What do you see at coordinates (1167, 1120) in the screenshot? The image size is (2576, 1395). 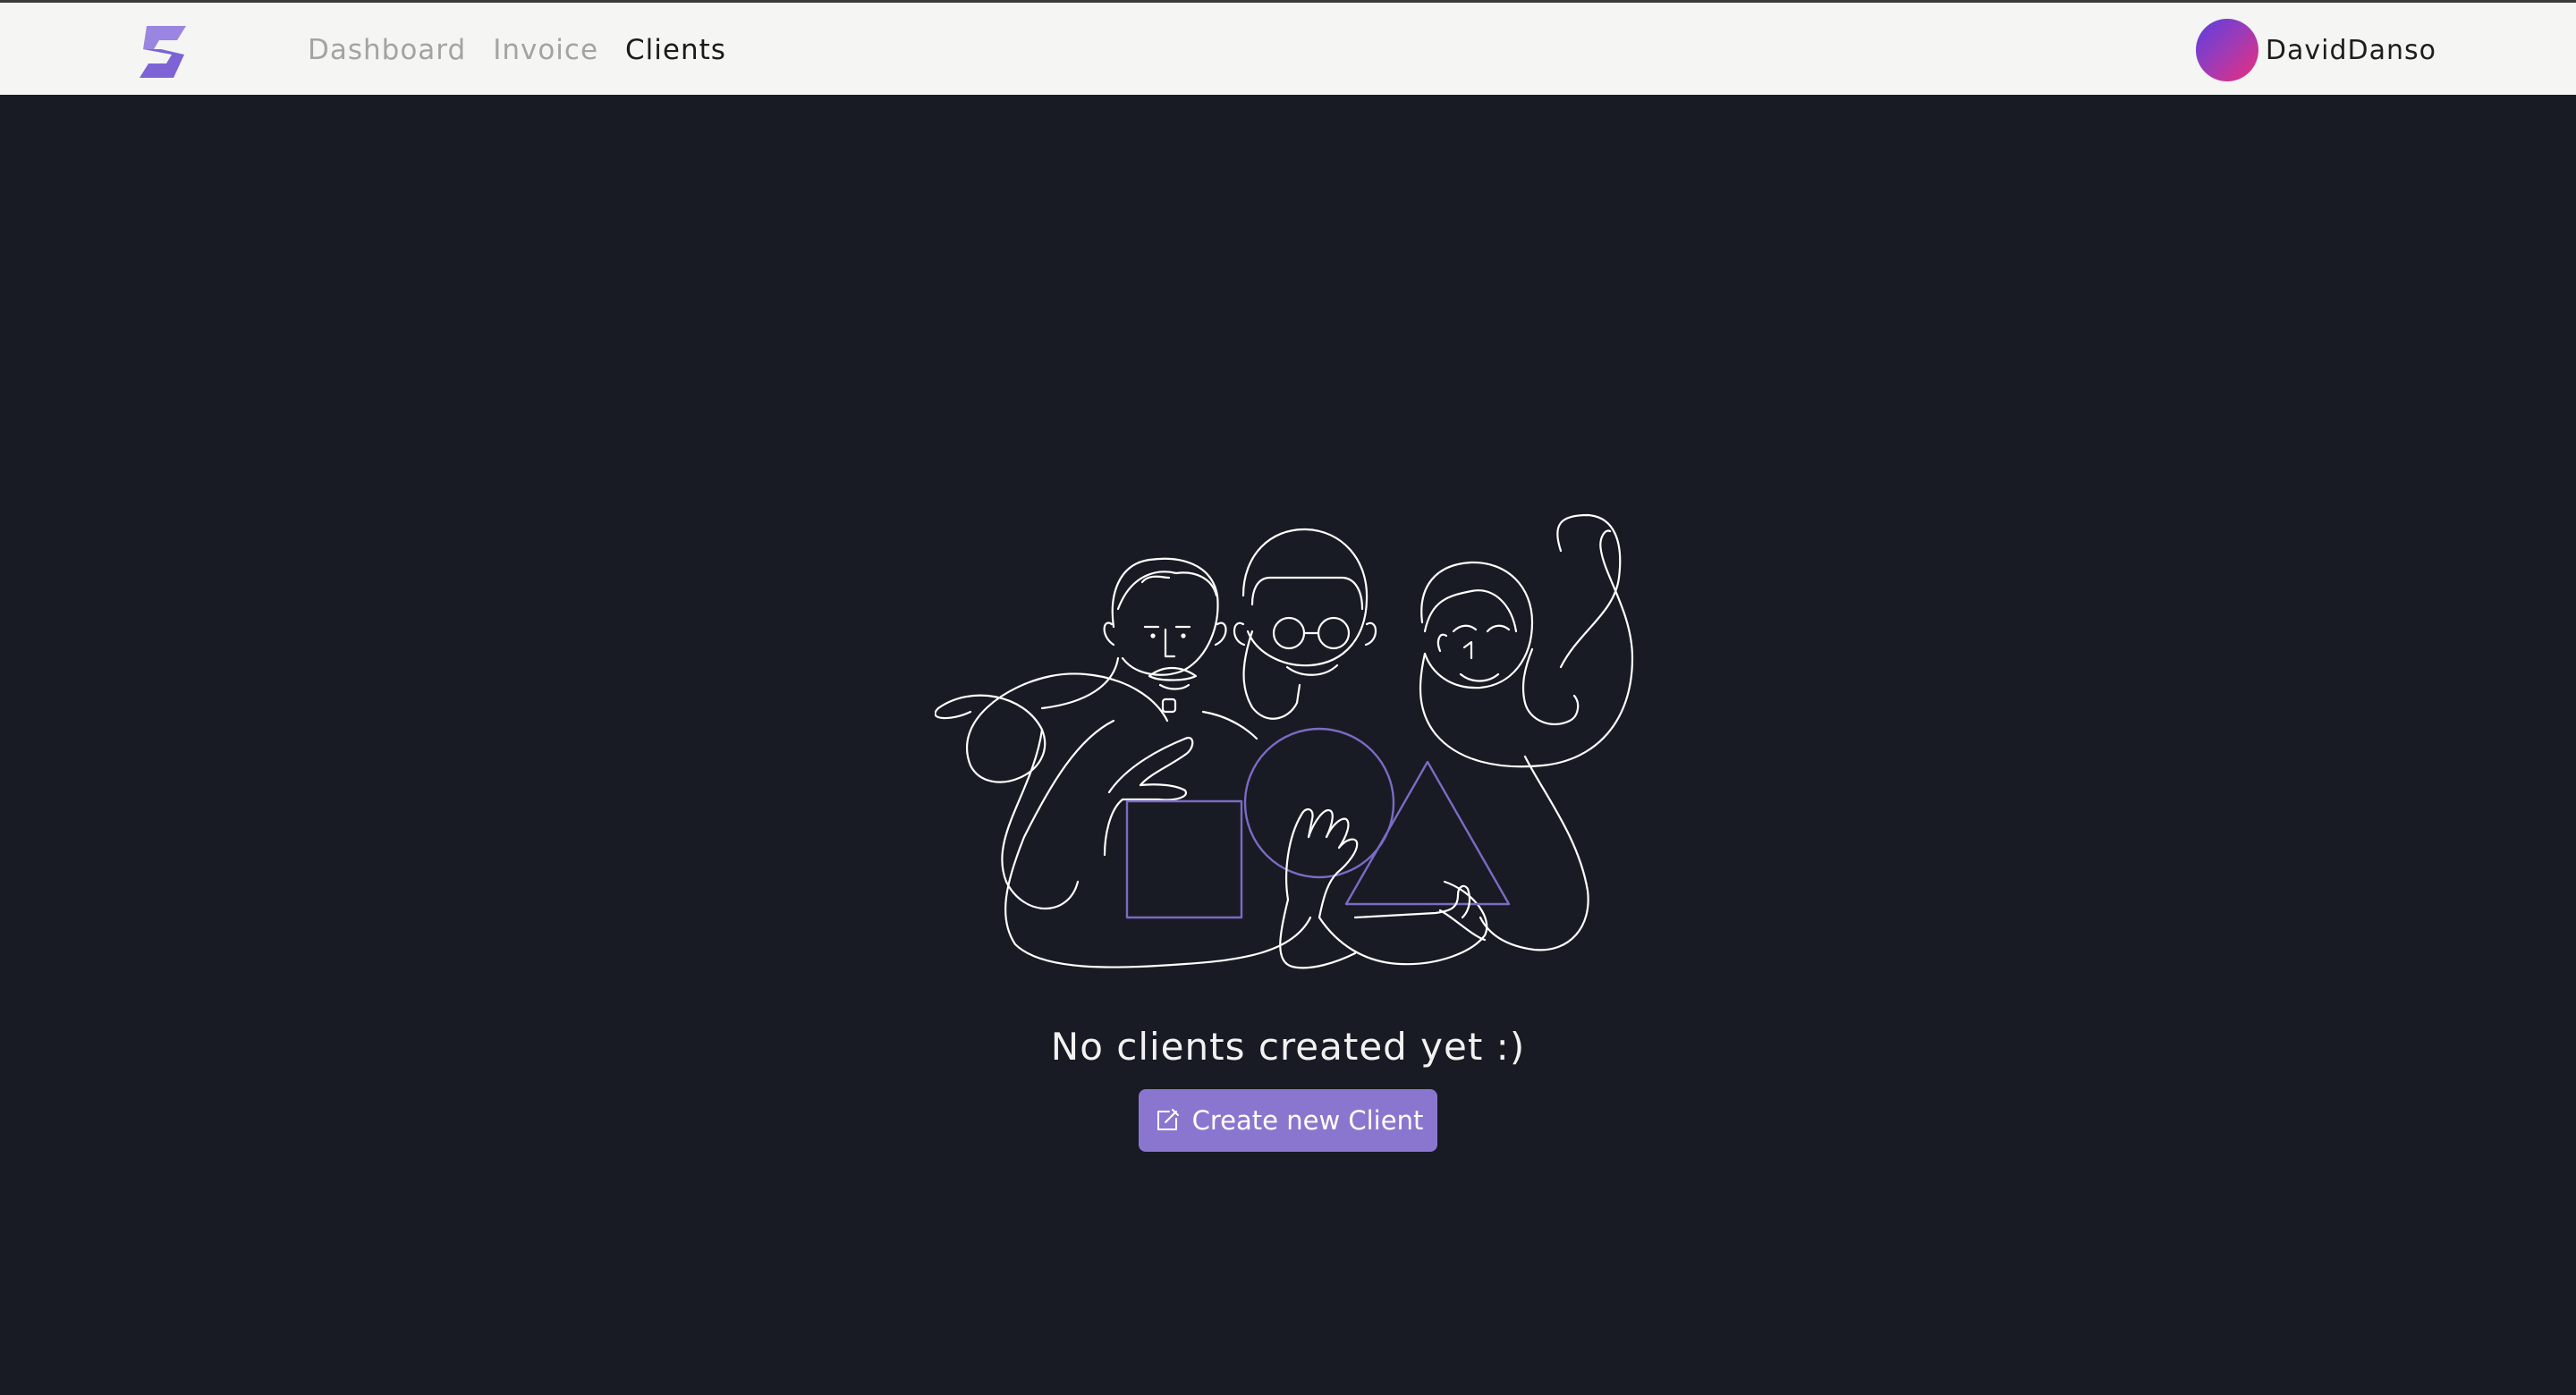 I see `edit-icon` at bounding box center [1167, 1120].